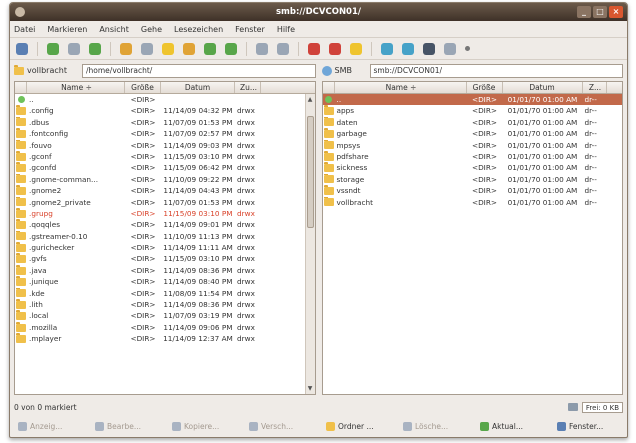 The height and width of the screenshot is (443, 636). Describe the element at coordinates (542, 145) in the screenshot. I see `file-date: 01/01/70 01:00 AM` at that location.